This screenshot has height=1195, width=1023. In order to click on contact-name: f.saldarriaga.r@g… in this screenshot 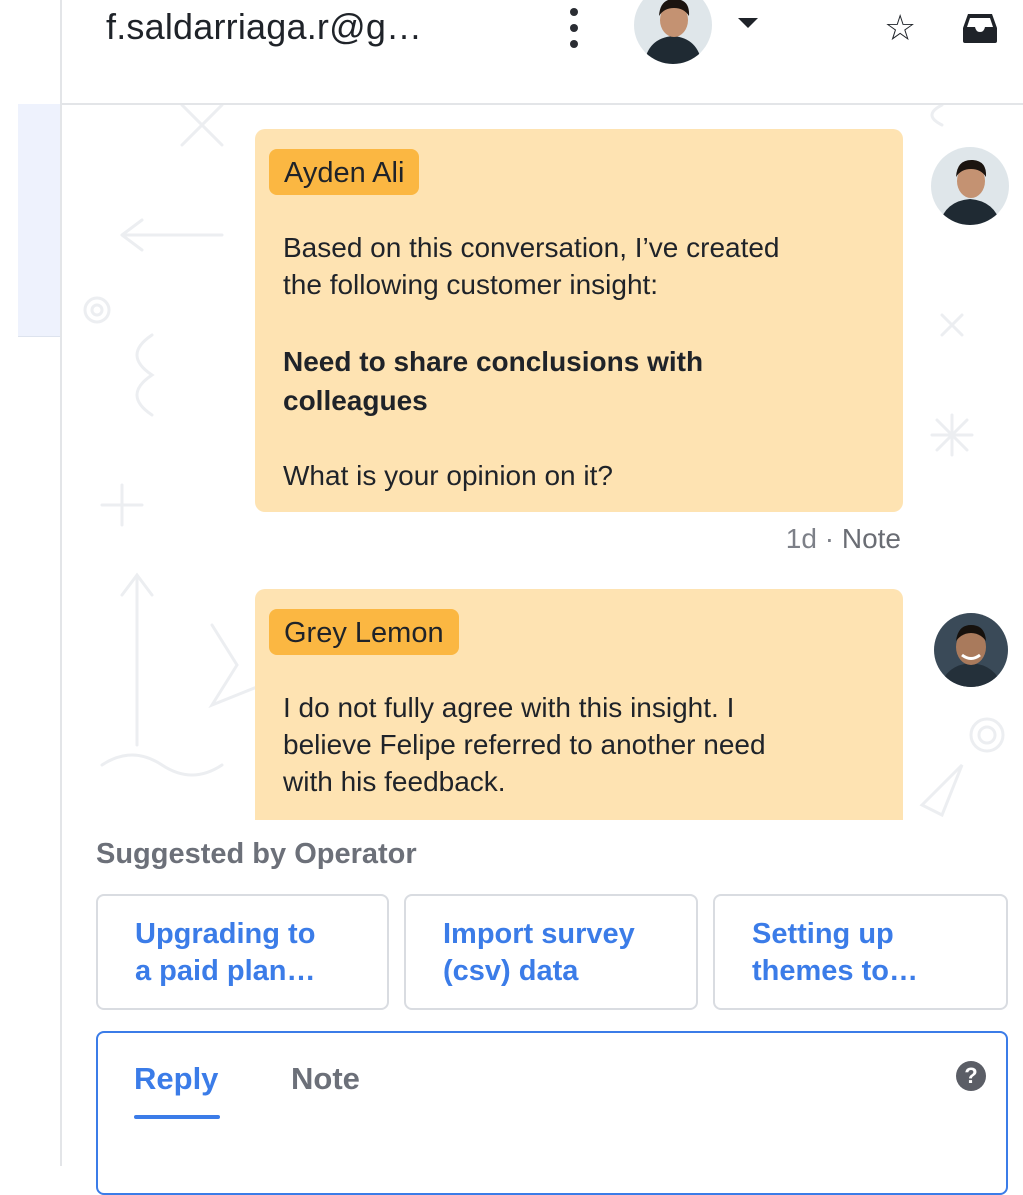, I will do `click(264, 27)`.